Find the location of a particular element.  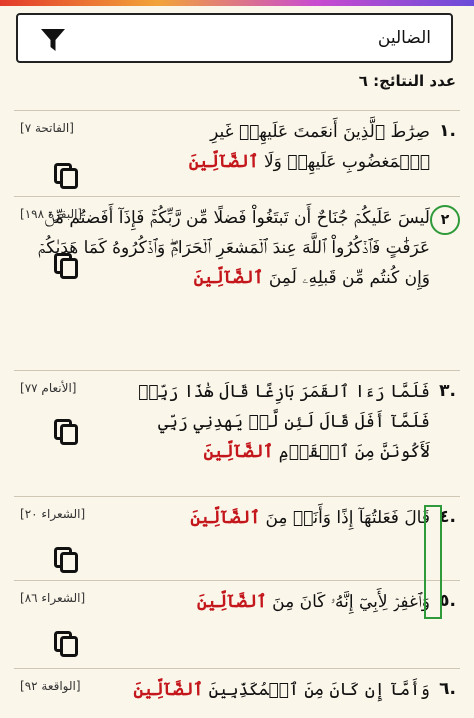

result-count: عدد النتائج: ٦ is located at coordinates (407, 81).